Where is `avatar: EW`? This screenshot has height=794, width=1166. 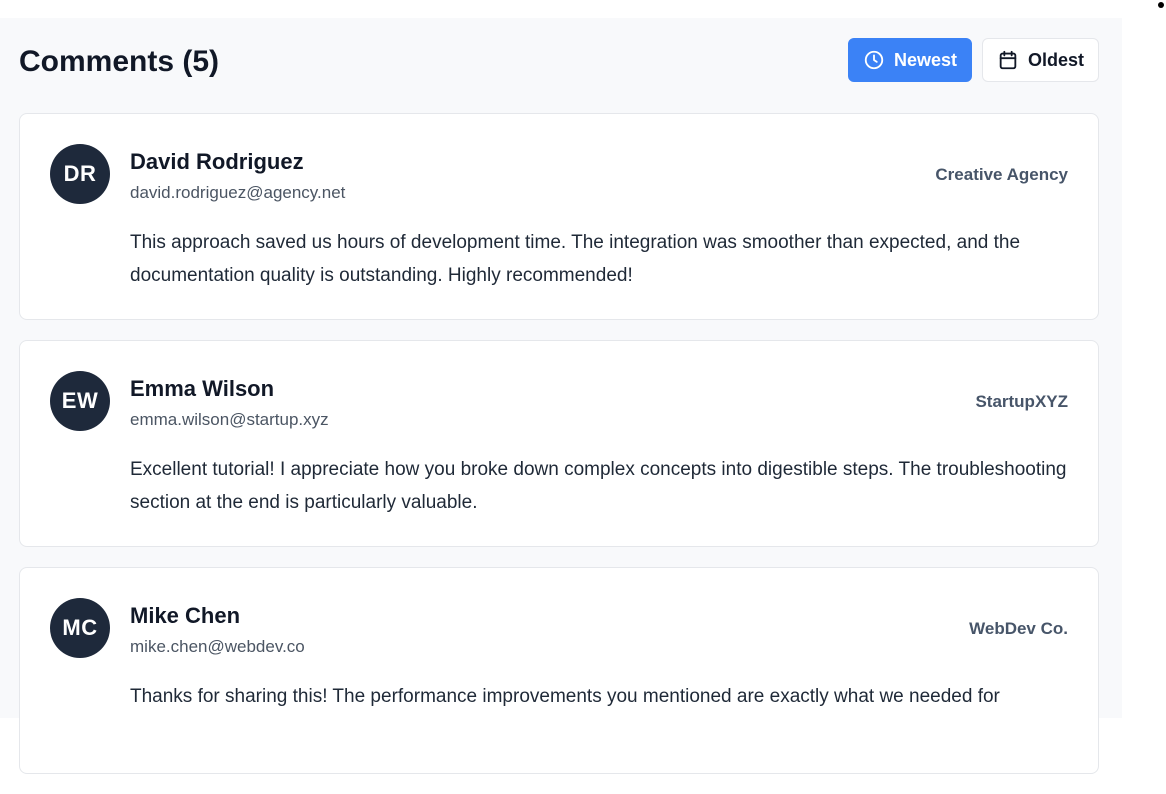 avatar: EW is located at coordinates (80, 401).